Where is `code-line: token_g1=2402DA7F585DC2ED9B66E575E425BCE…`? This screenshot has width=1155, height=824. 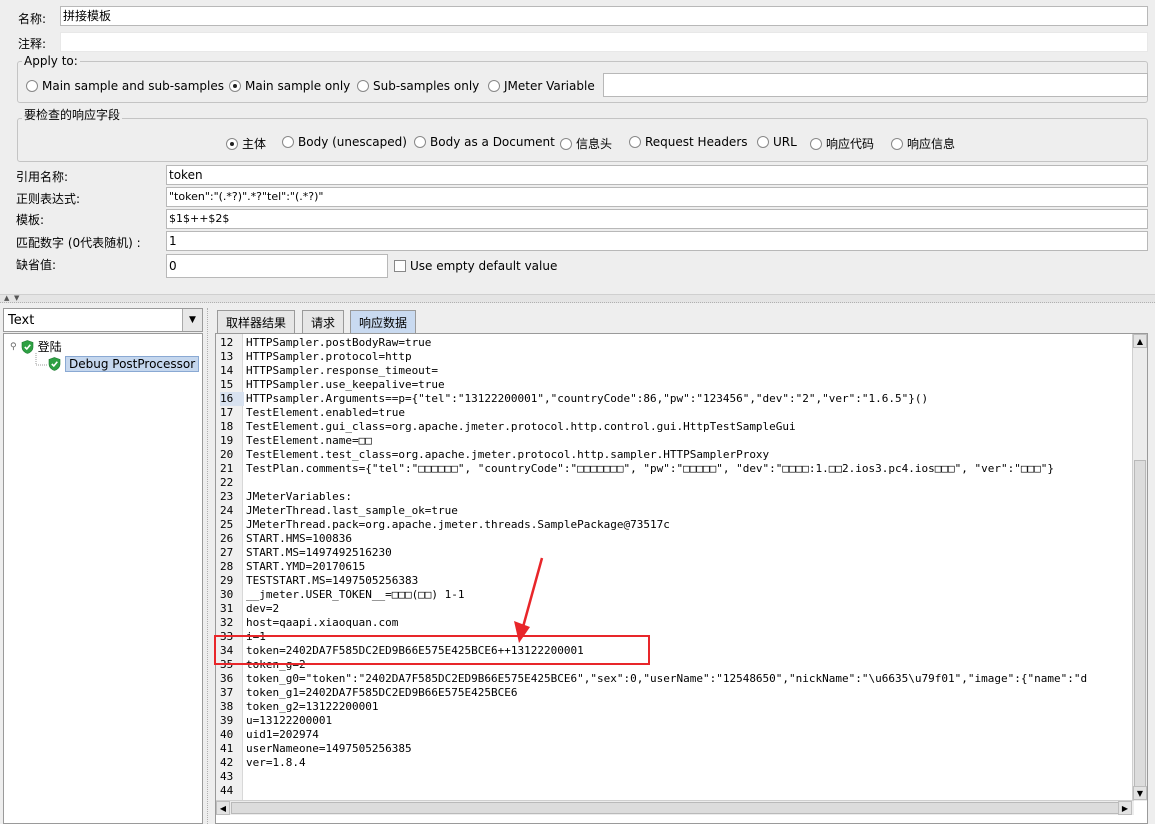 code-line: token_g1=2402DA7F585DC2ED9B66E575E425BCE… is located at coordinates (382, 692).